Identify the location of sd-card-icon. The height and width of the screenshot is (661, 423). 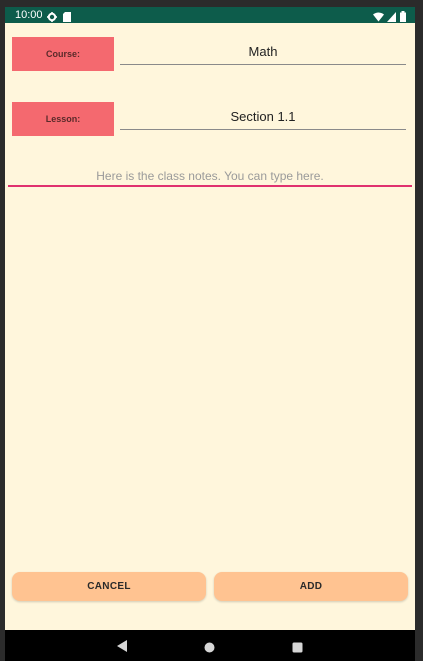
(67, 18).